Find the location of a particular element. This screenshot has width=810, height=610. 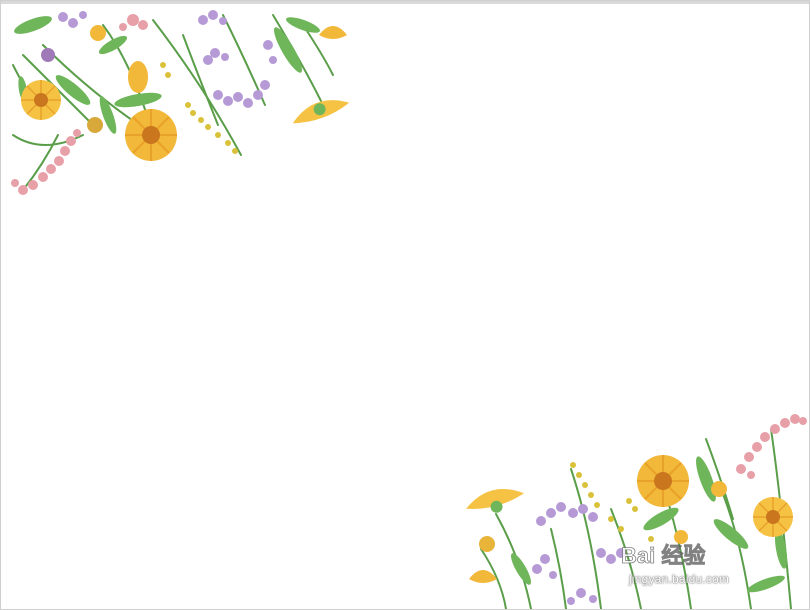

watermark-logo-text: Bai 经验 is located at coordinates (663, 555).